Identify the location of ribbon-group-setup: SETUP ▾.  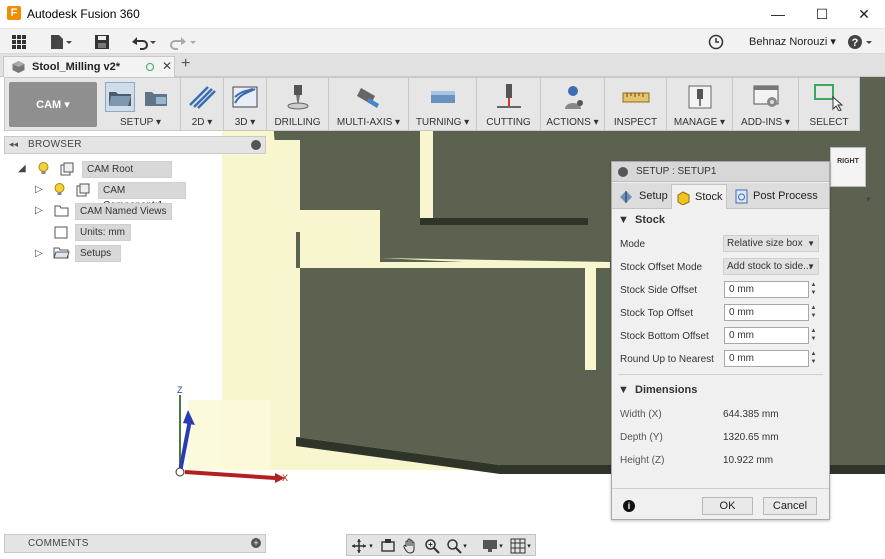
(141, 104).